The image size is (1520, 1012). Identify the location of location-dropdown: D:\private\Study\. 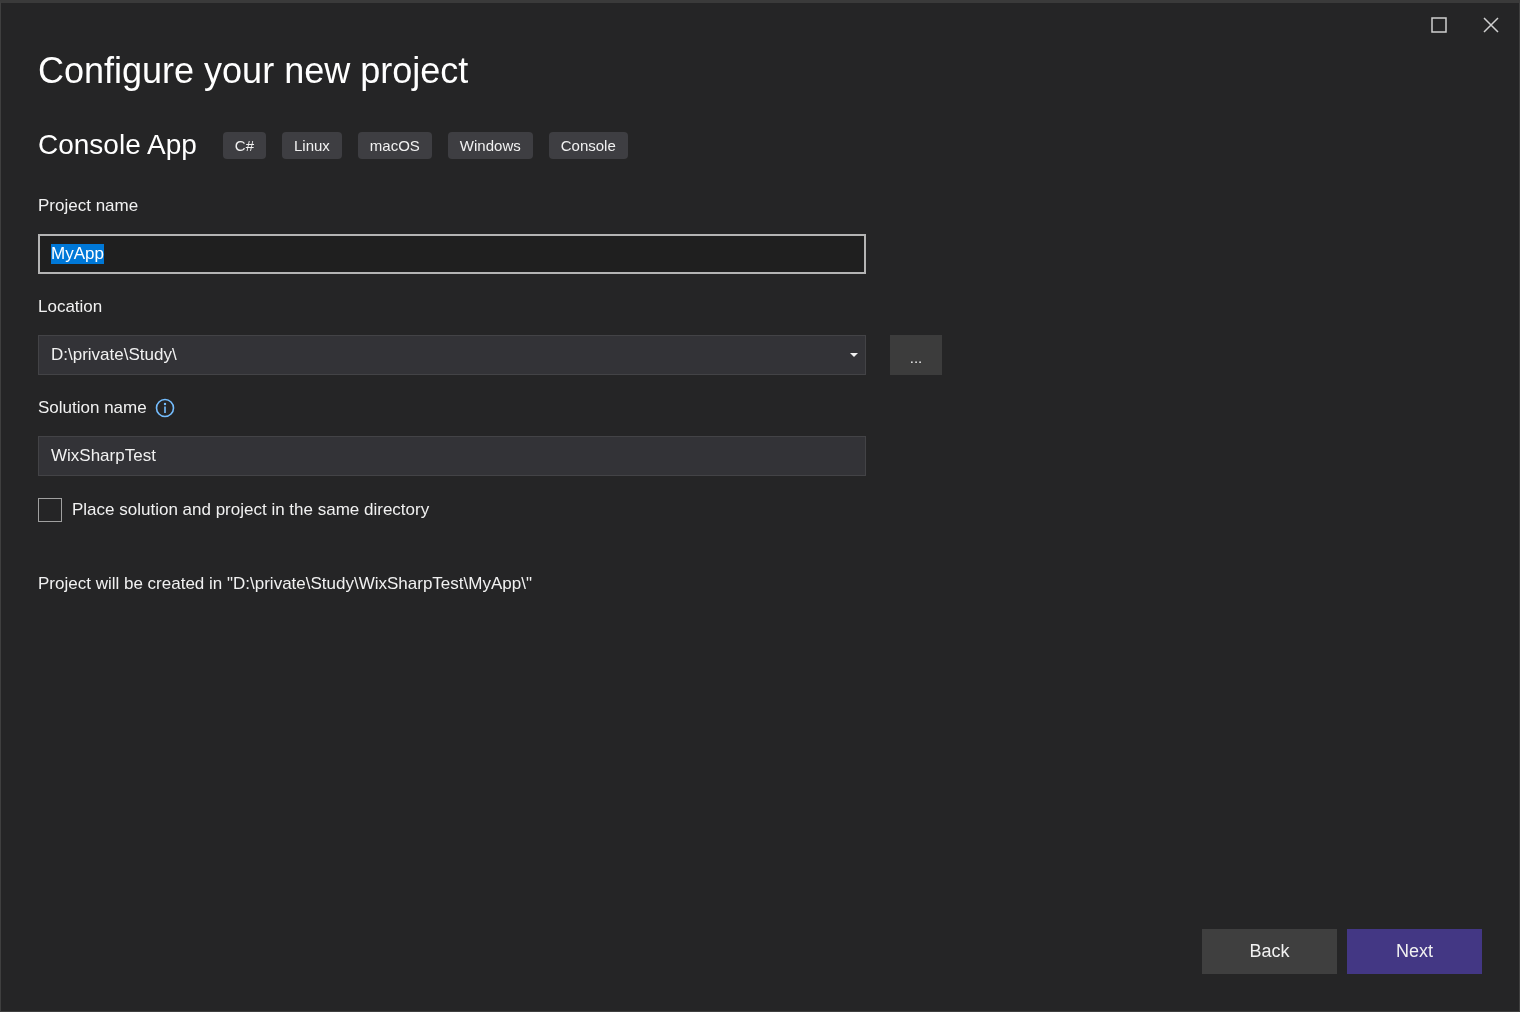
(452, 355).